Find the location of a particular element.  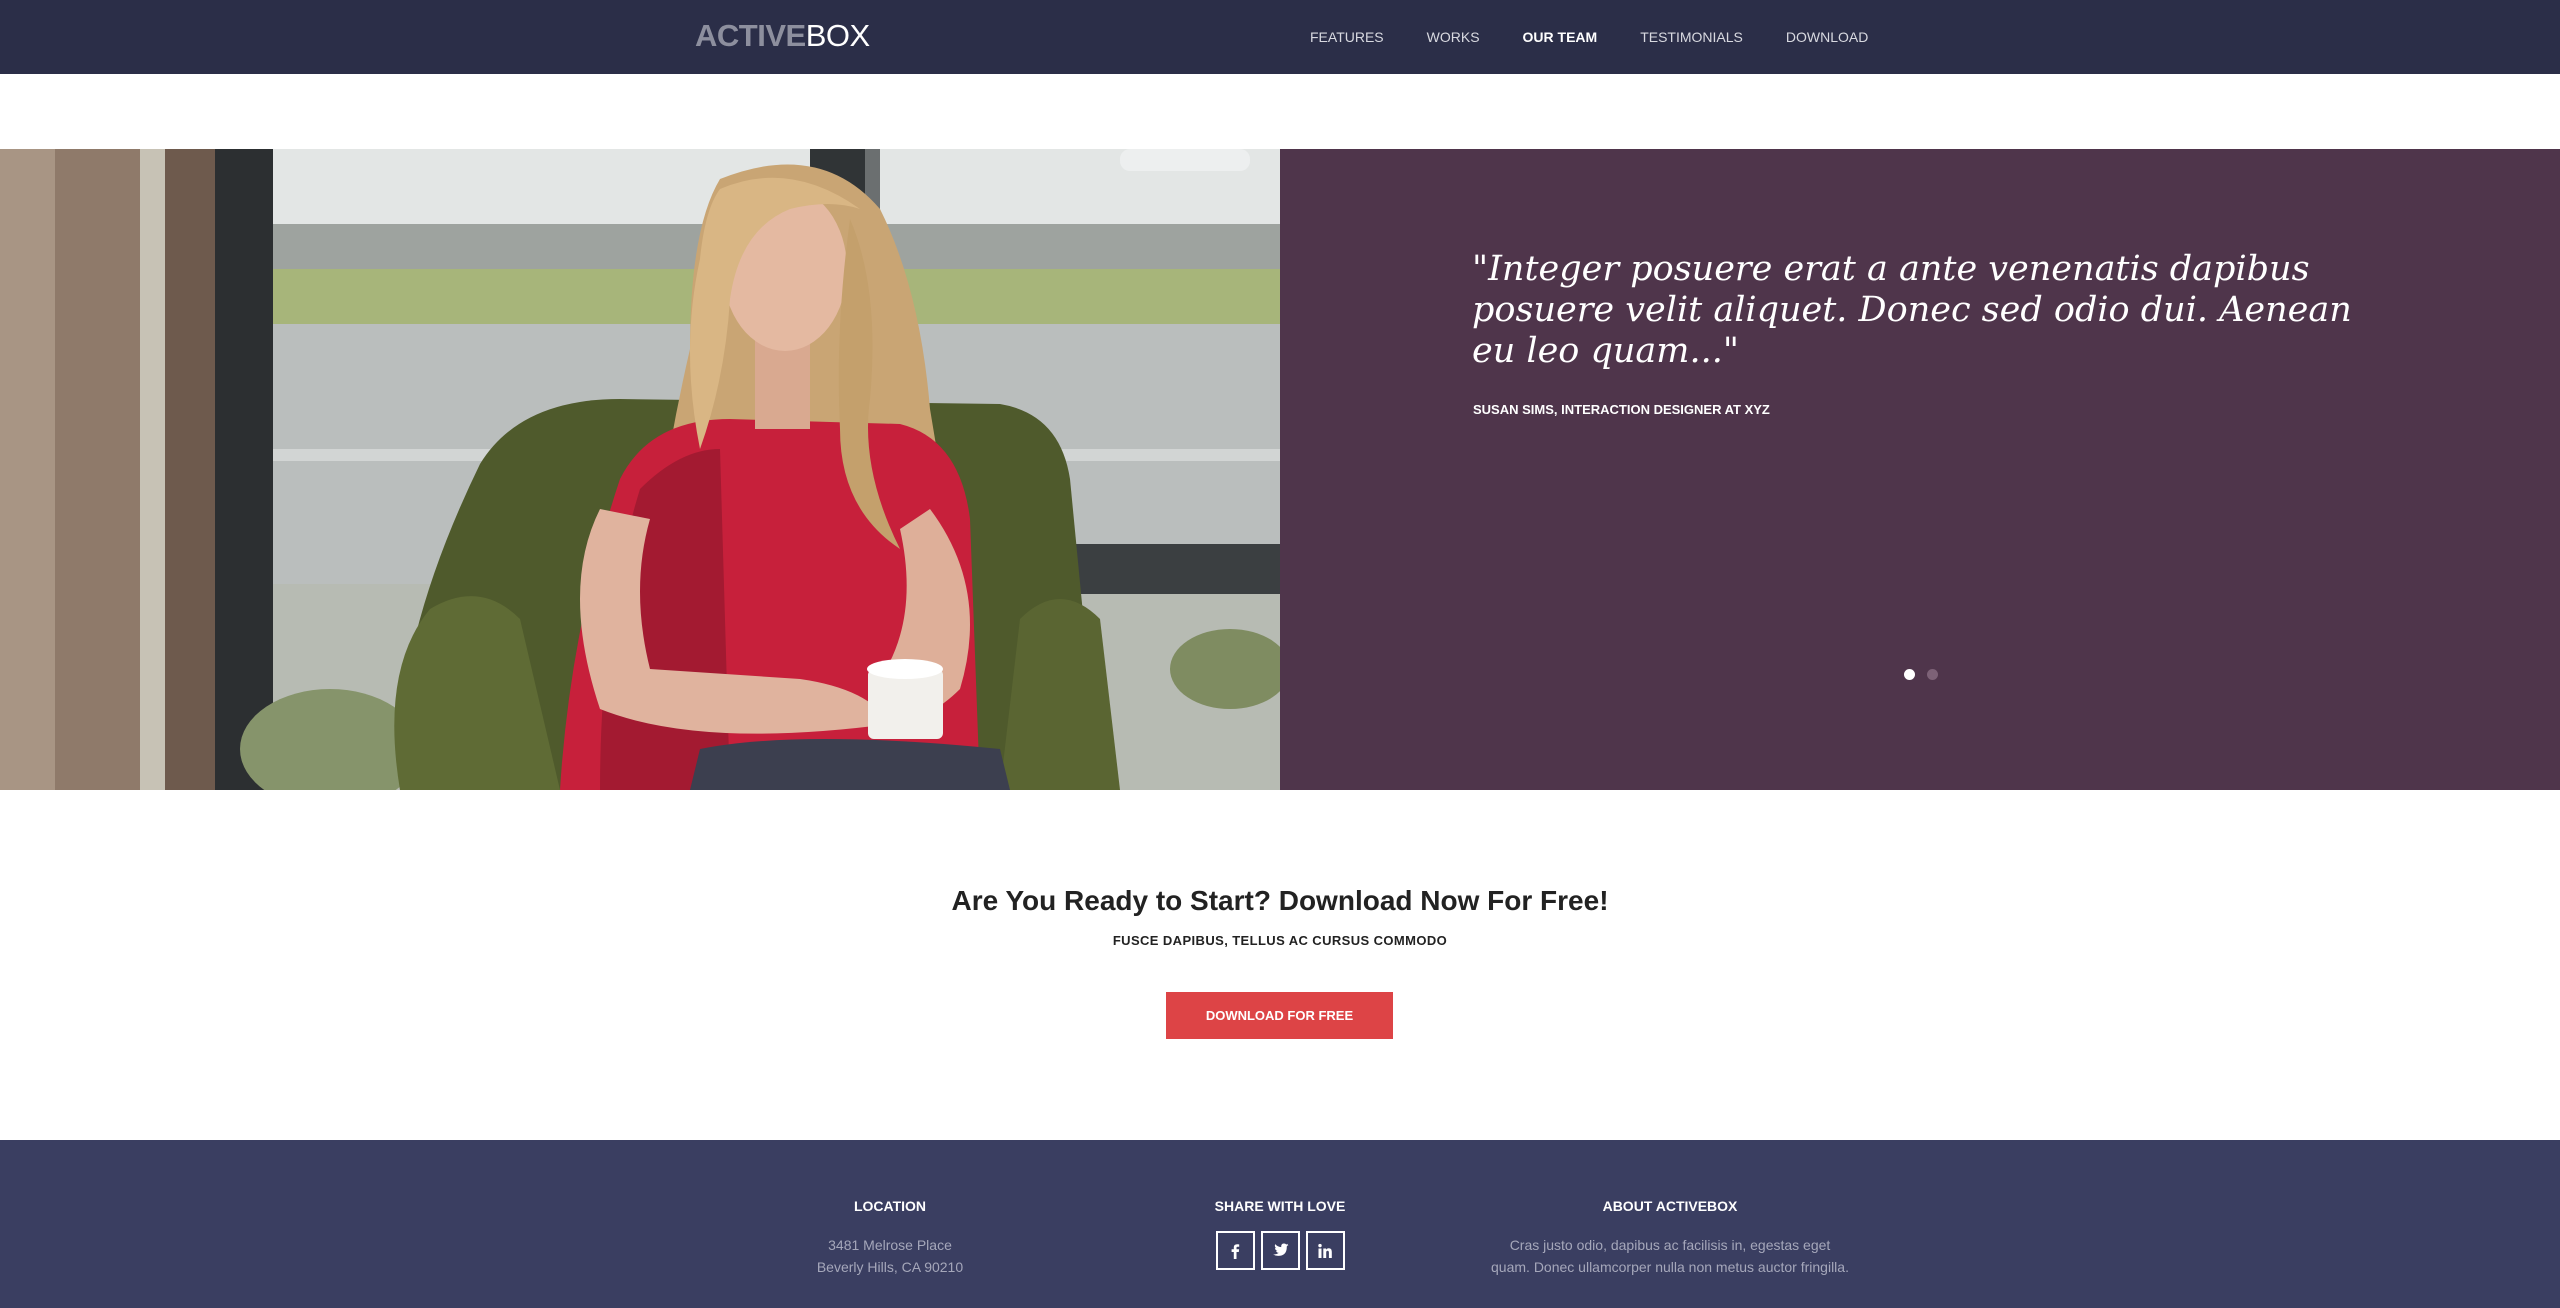

facebook-link is located at coordinates (1235, 1250).